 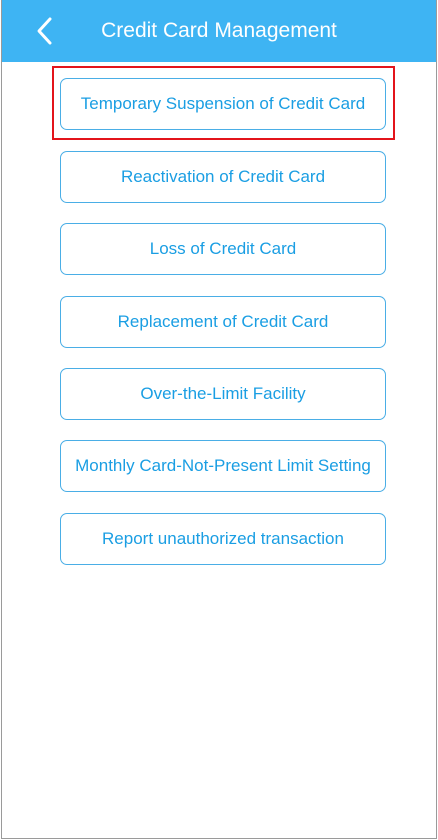 I want to click on page-title: Credit Card Management, so click(x=219, y=30).